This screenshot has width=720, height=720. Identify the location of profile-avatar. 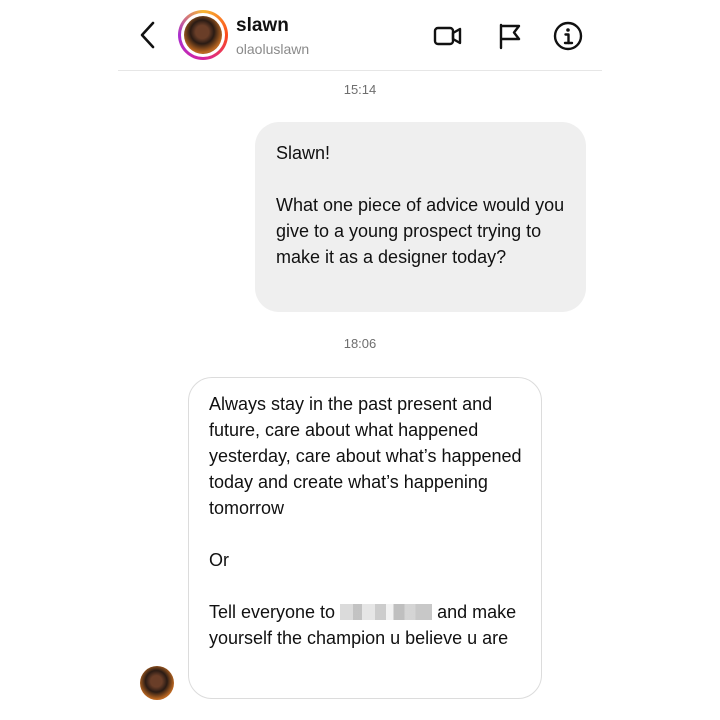
(203, 35).